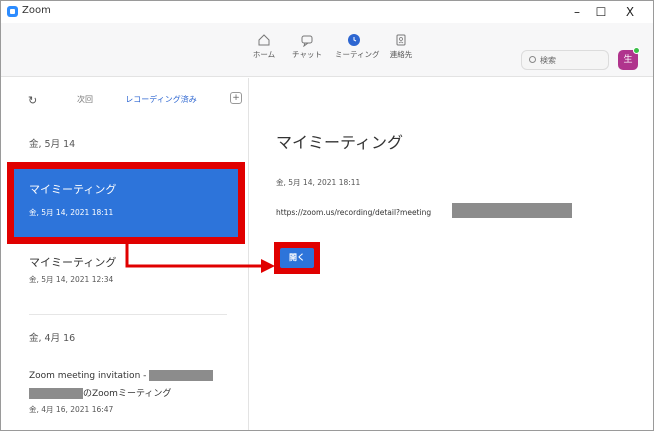 The height and width of the screenshot is (431, 654). What do you see at coordinates (85, 99) in the screenshot?
I see `tab-upcoming: 次回` at bounding box center [85, 99].